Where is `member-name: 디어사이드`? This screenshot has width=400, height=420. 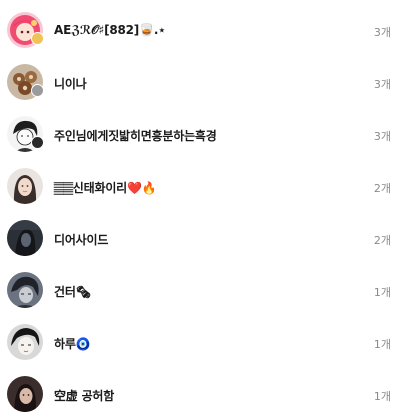 member-name: 디어사이드 is located at coordinates (81, 240).